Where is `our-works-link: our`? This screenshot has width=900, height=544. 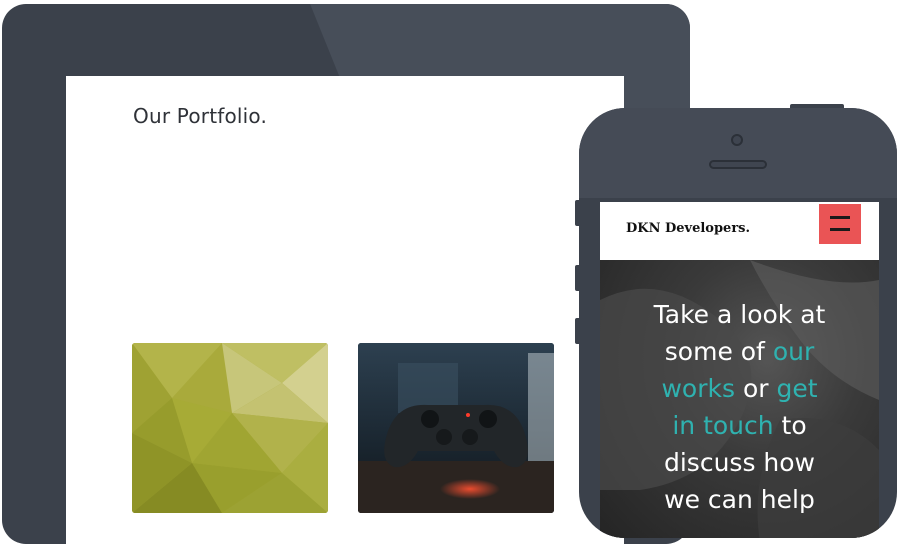 our-works-link: our is located at coordinates (793, 351).